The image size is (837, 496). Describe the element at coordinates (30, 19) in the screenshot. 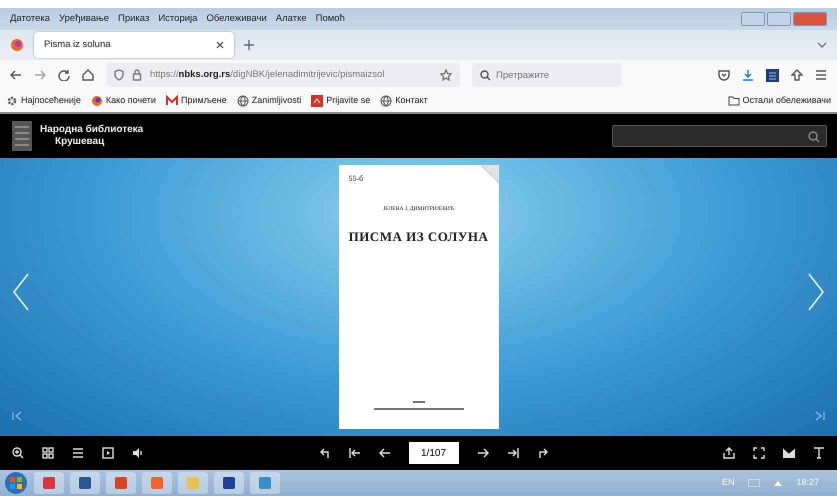

I see `menu-item: Датотека` at that location.